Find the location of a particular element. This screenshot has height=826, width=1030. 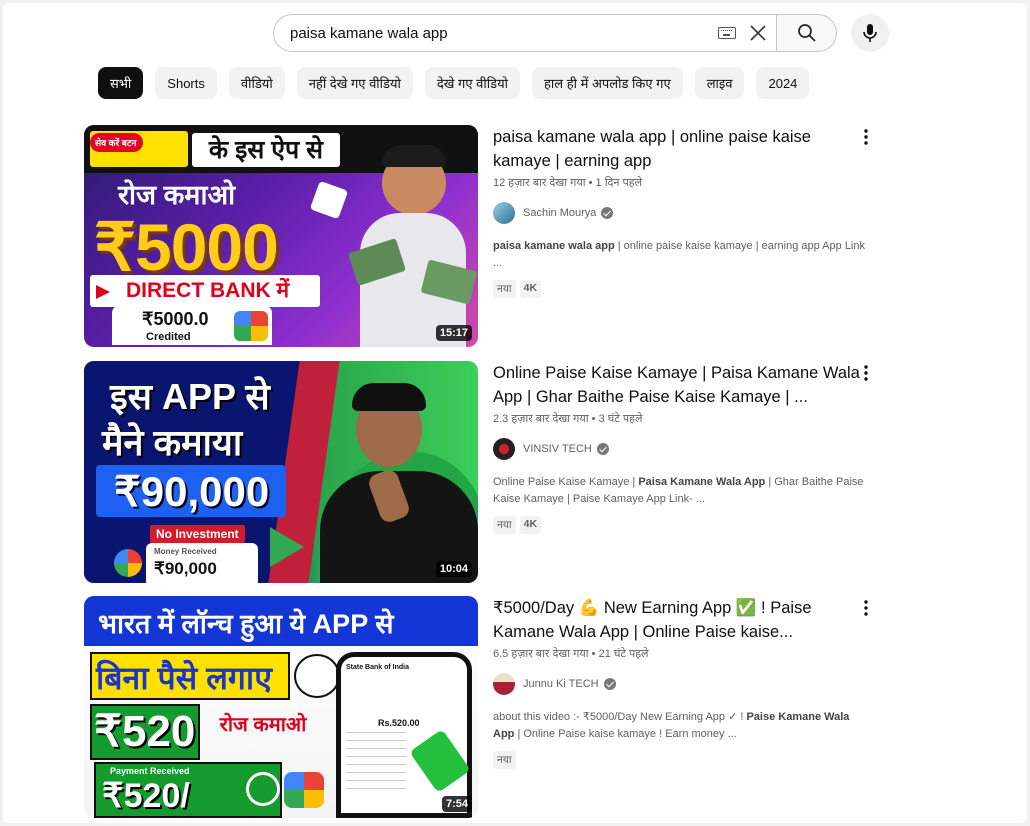

channel-name: VINSIV TECH is located at coordinates (557, 449).